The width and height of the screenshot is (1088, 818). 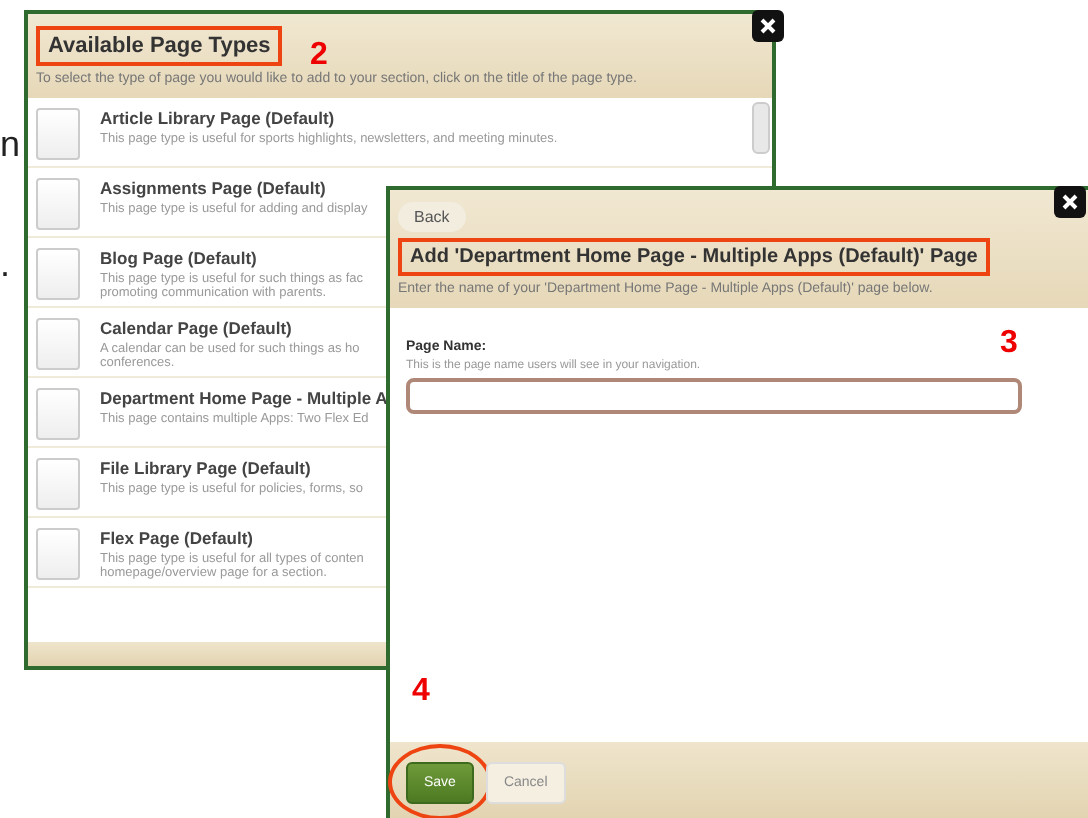 What do you see at coordinates (178, 538) in the screenshot?
I see `page-type-title: Flex Page (Default)` at bounding box center [178, 538].